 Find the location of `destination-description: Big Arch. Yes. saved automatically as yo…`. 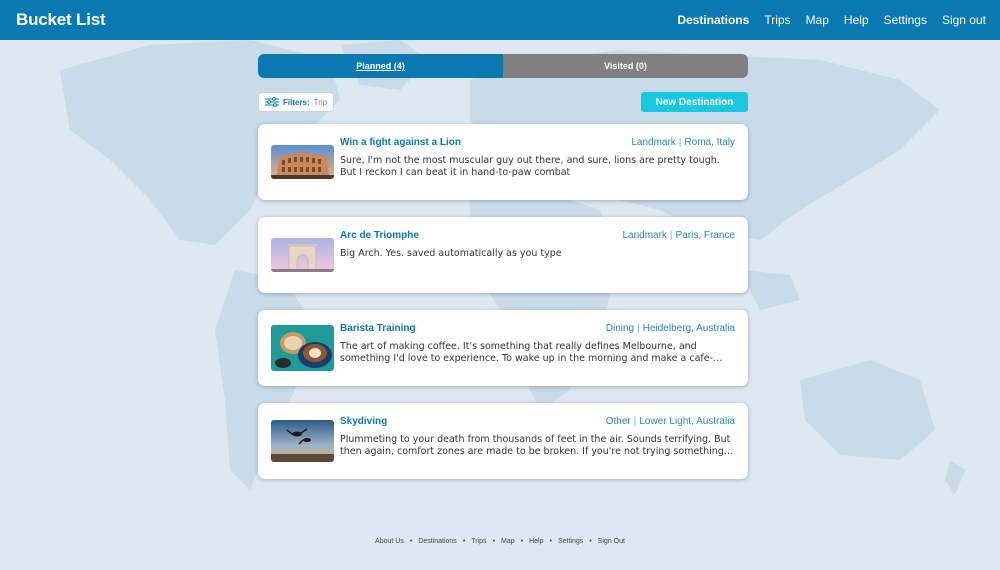

destination-description: Big Arch. Yes. saved automatically as yo… is located at coordinates (451, 253).